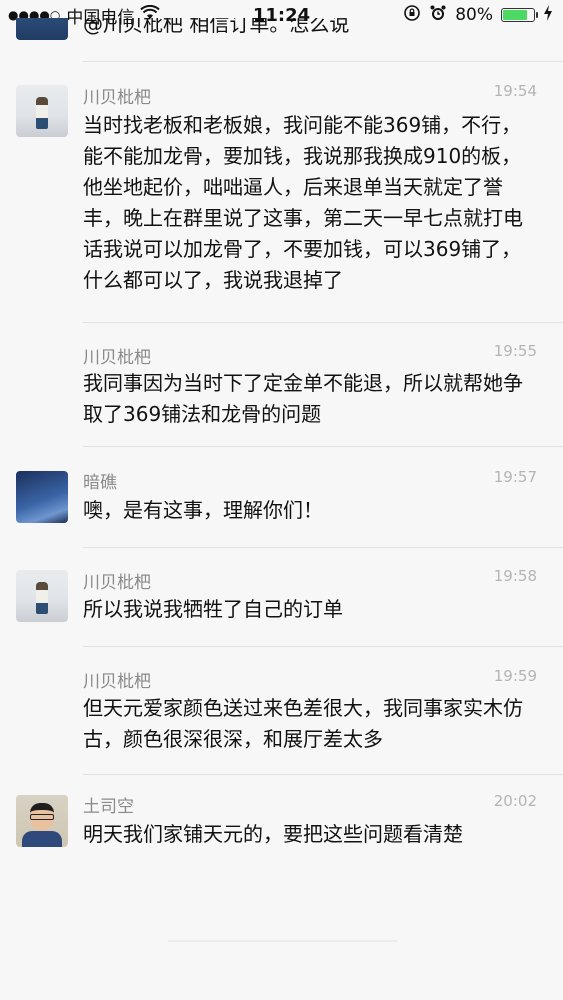  What do you see at coordinates (515, 676) in the screenshot?
I see `message-time: 19:59` at bounding box center [515, 676].